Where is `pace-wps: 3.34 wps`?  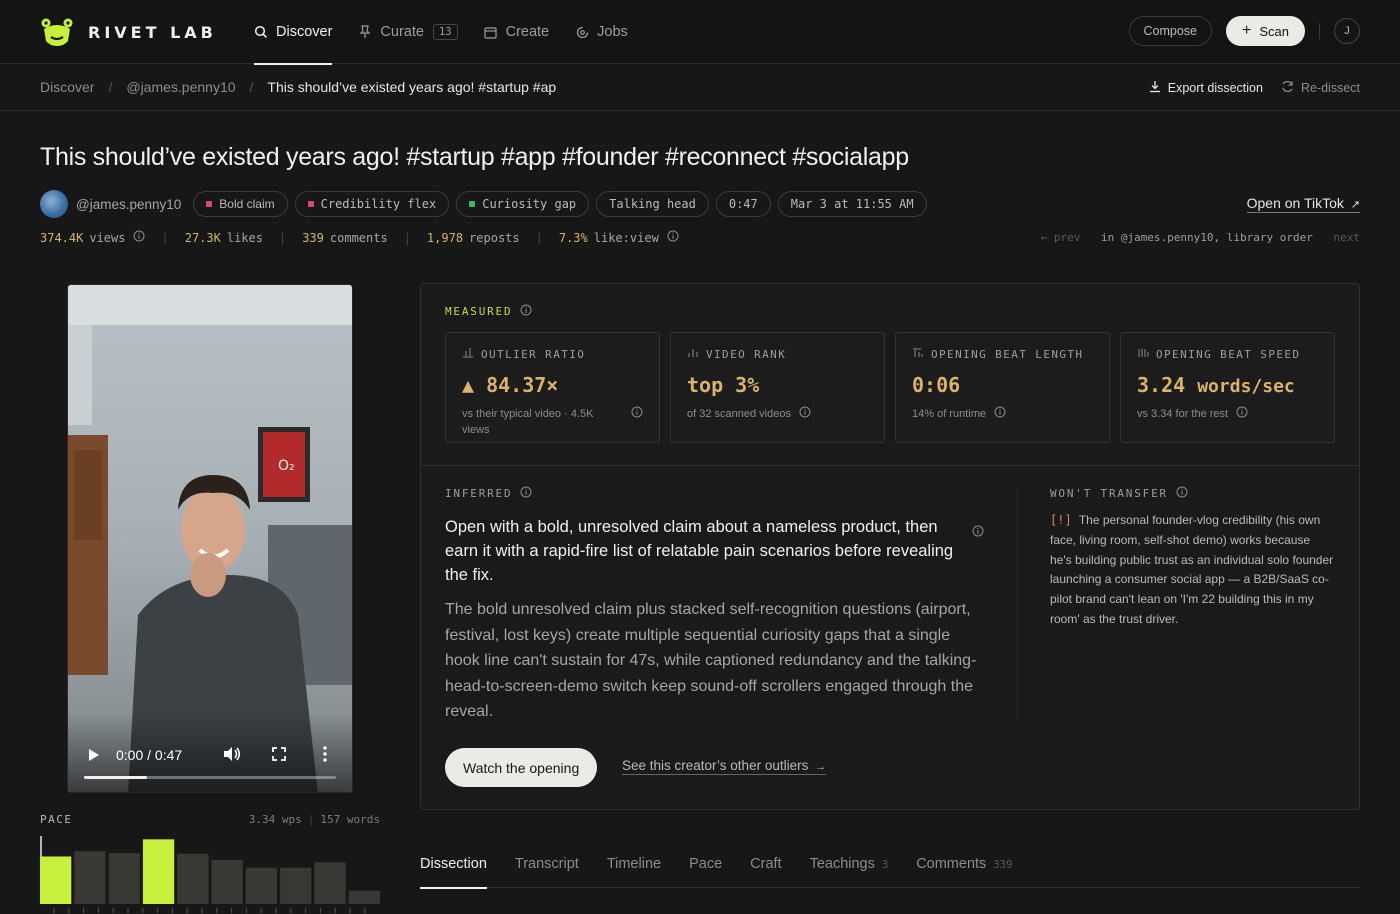 pace-wps: 3.34 wps is located at coordinates (275, 819).